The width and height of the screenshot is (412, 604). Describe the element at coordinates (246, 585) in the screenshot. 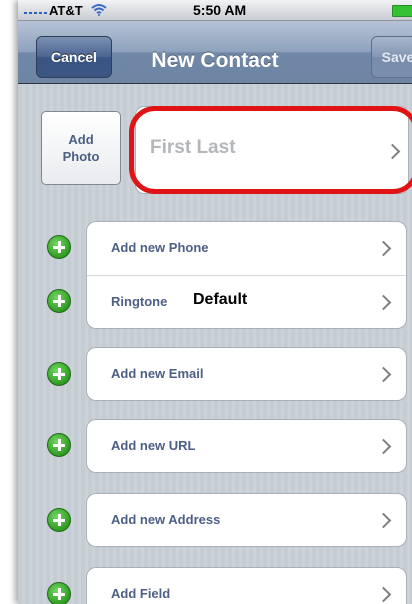

I see `add-field-row: Add Field` at that location.